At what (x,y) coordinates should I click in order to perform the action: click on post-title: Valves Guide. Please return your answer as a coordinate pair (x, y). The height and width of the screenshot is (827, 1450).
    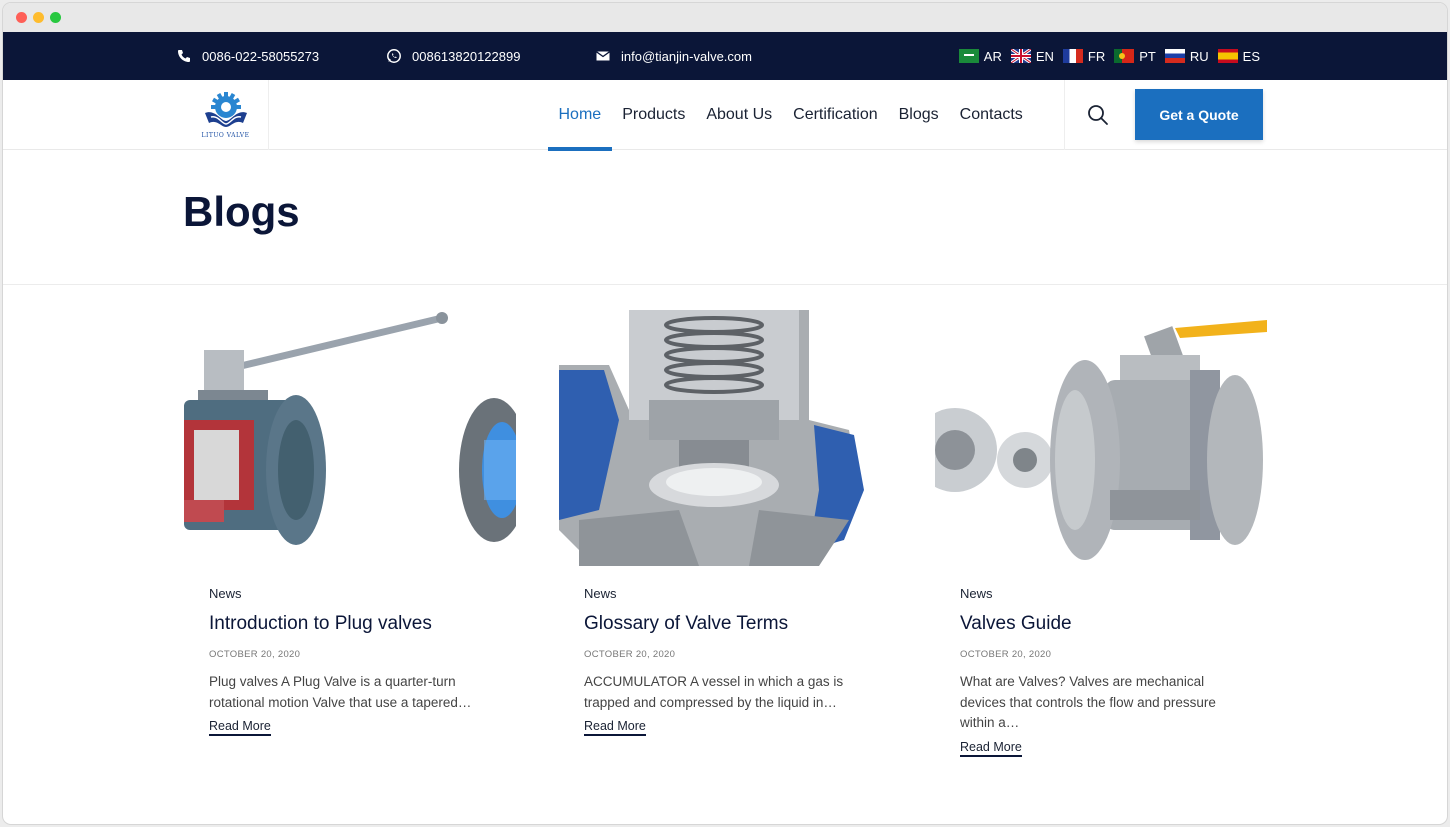
    Looking at the image, I should click on (1101, 624).